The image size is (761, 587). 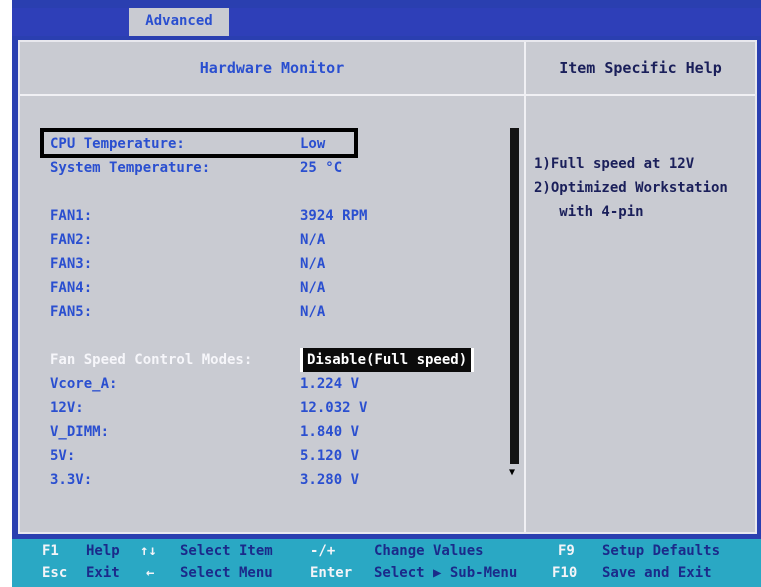 I want to click on key-minus-plus: -/+, so click(x=323, y=551).